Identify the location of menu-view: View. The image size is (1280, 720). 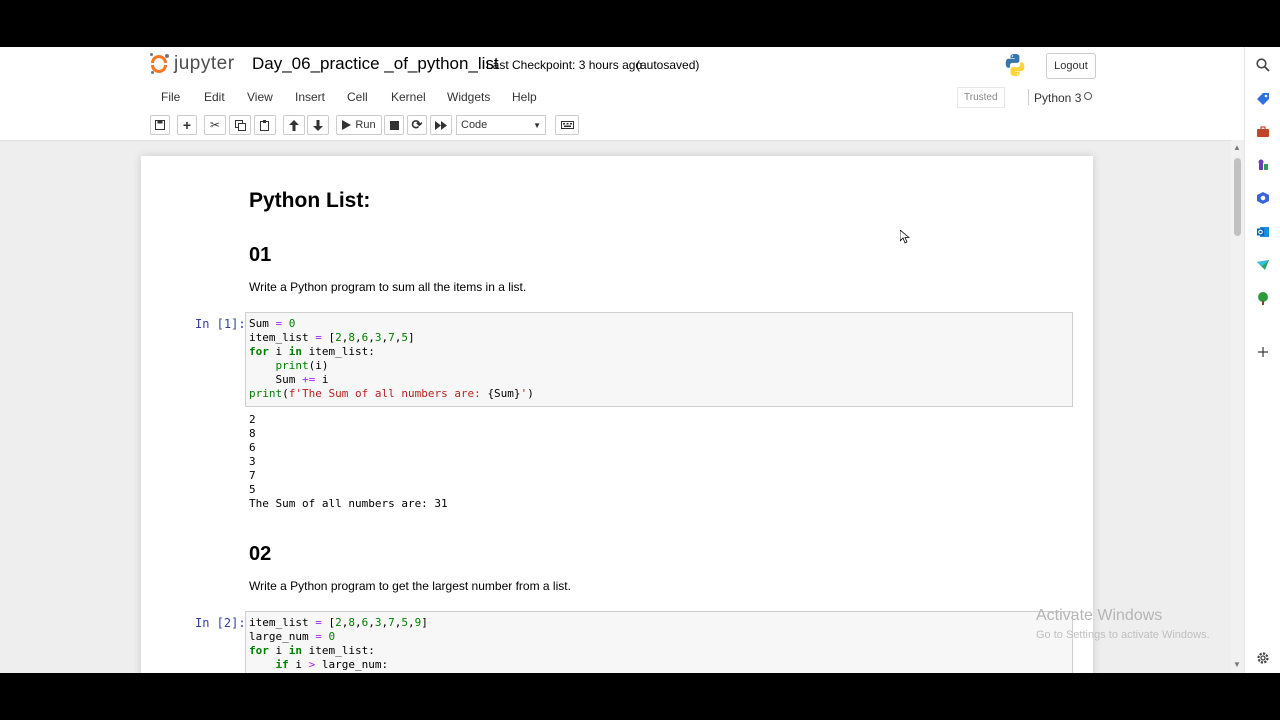
(260, 97).